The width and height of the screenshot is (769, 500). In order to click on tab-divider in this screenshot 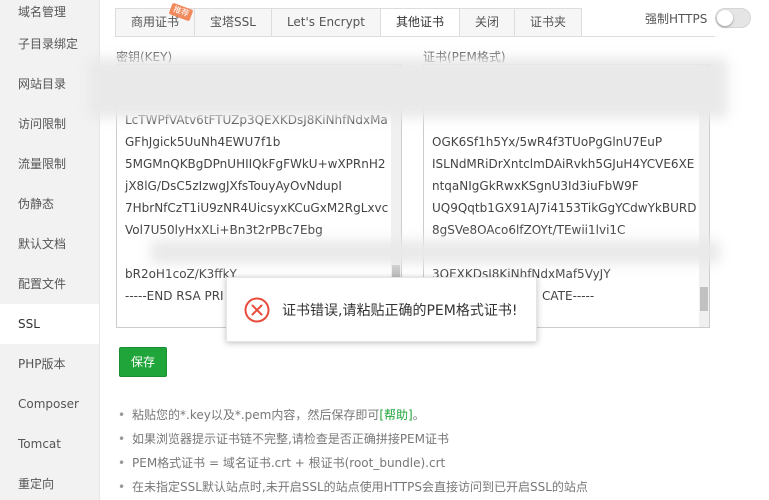, I will do `click(415, 36)`.